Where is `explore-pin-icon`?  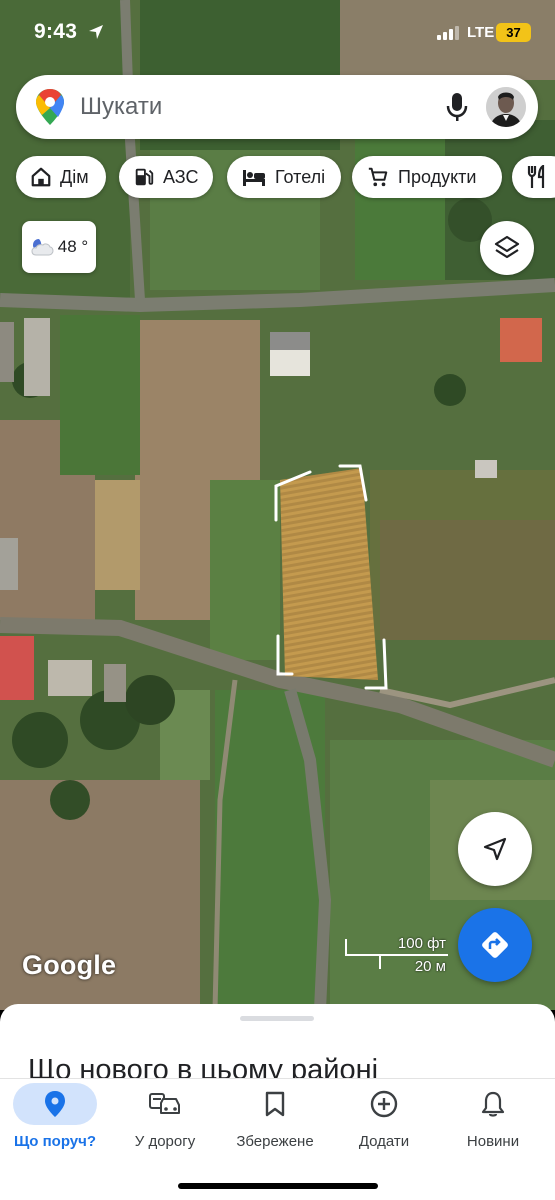 explore-pin-icon is located at coordinates (55, 1104).